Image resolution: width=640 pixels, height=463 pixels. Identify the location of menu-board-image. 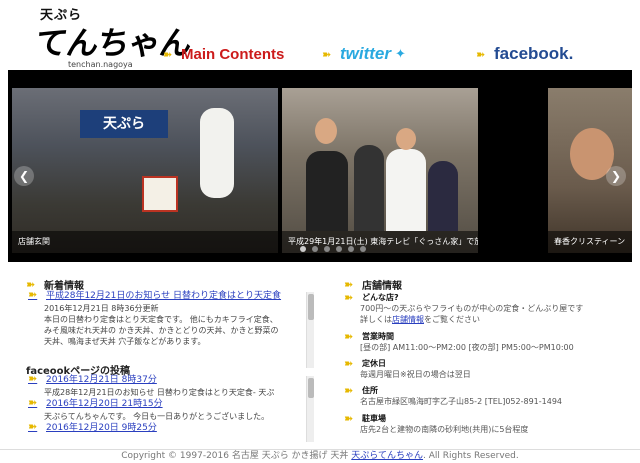
(160, 194).